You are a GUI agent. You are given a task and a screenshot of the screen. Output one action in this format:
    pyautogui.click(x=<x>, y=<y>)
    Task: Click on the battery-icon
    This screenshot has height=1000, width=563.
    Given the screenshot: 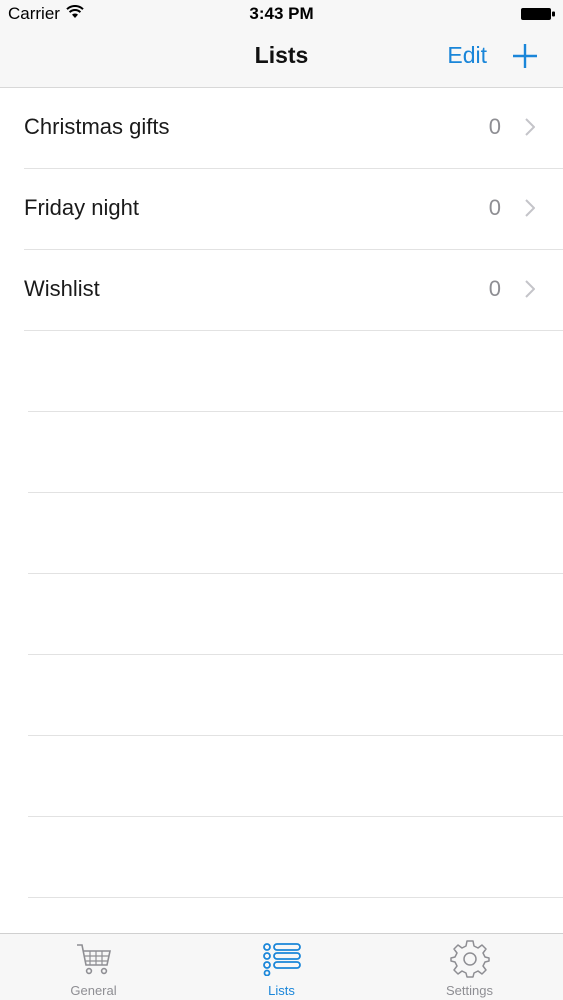 What is the action you would take?
    pyautogui.click(x=538, y=14)
    